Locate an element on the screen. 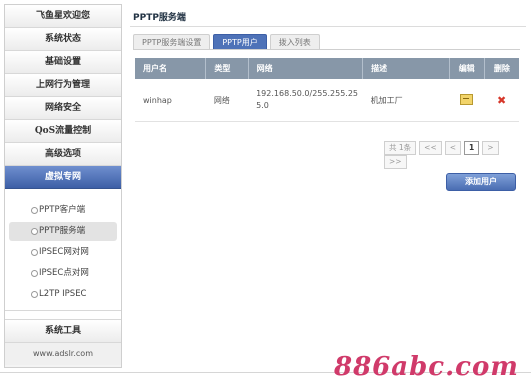  sidebar-item-system-tools: 系统工具 is located at coordinates (63, 331).